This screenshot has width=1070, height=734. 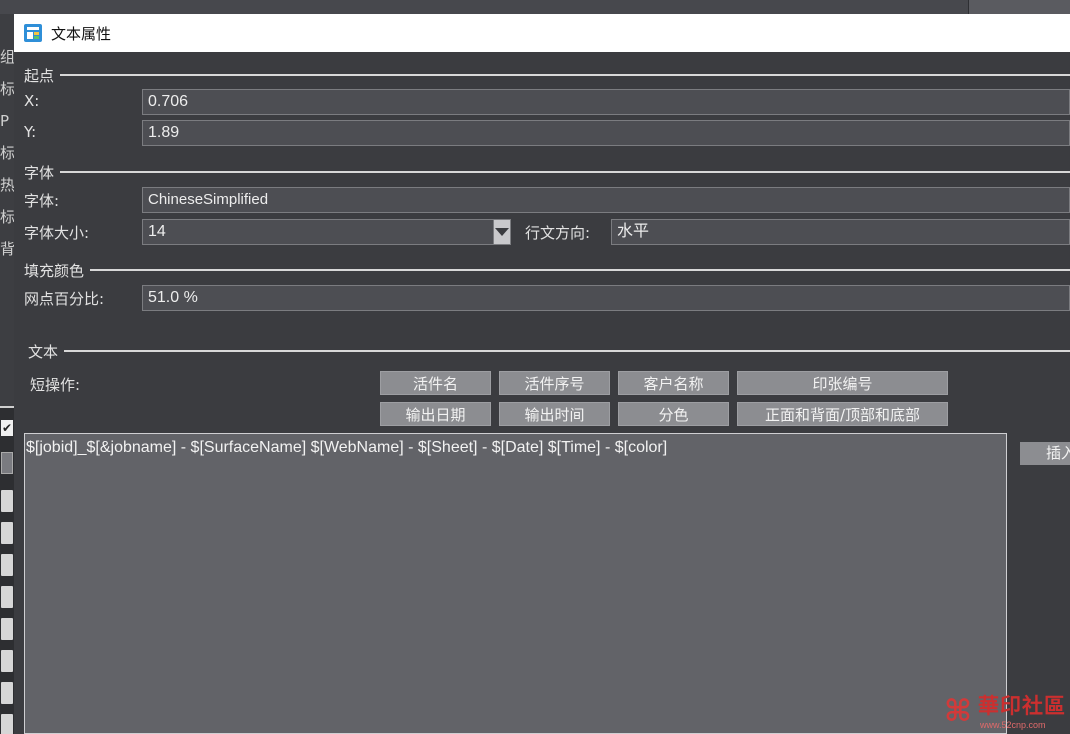 I want to click on watermark-url: www.52cnp.com, so click(x=1013, y=725).